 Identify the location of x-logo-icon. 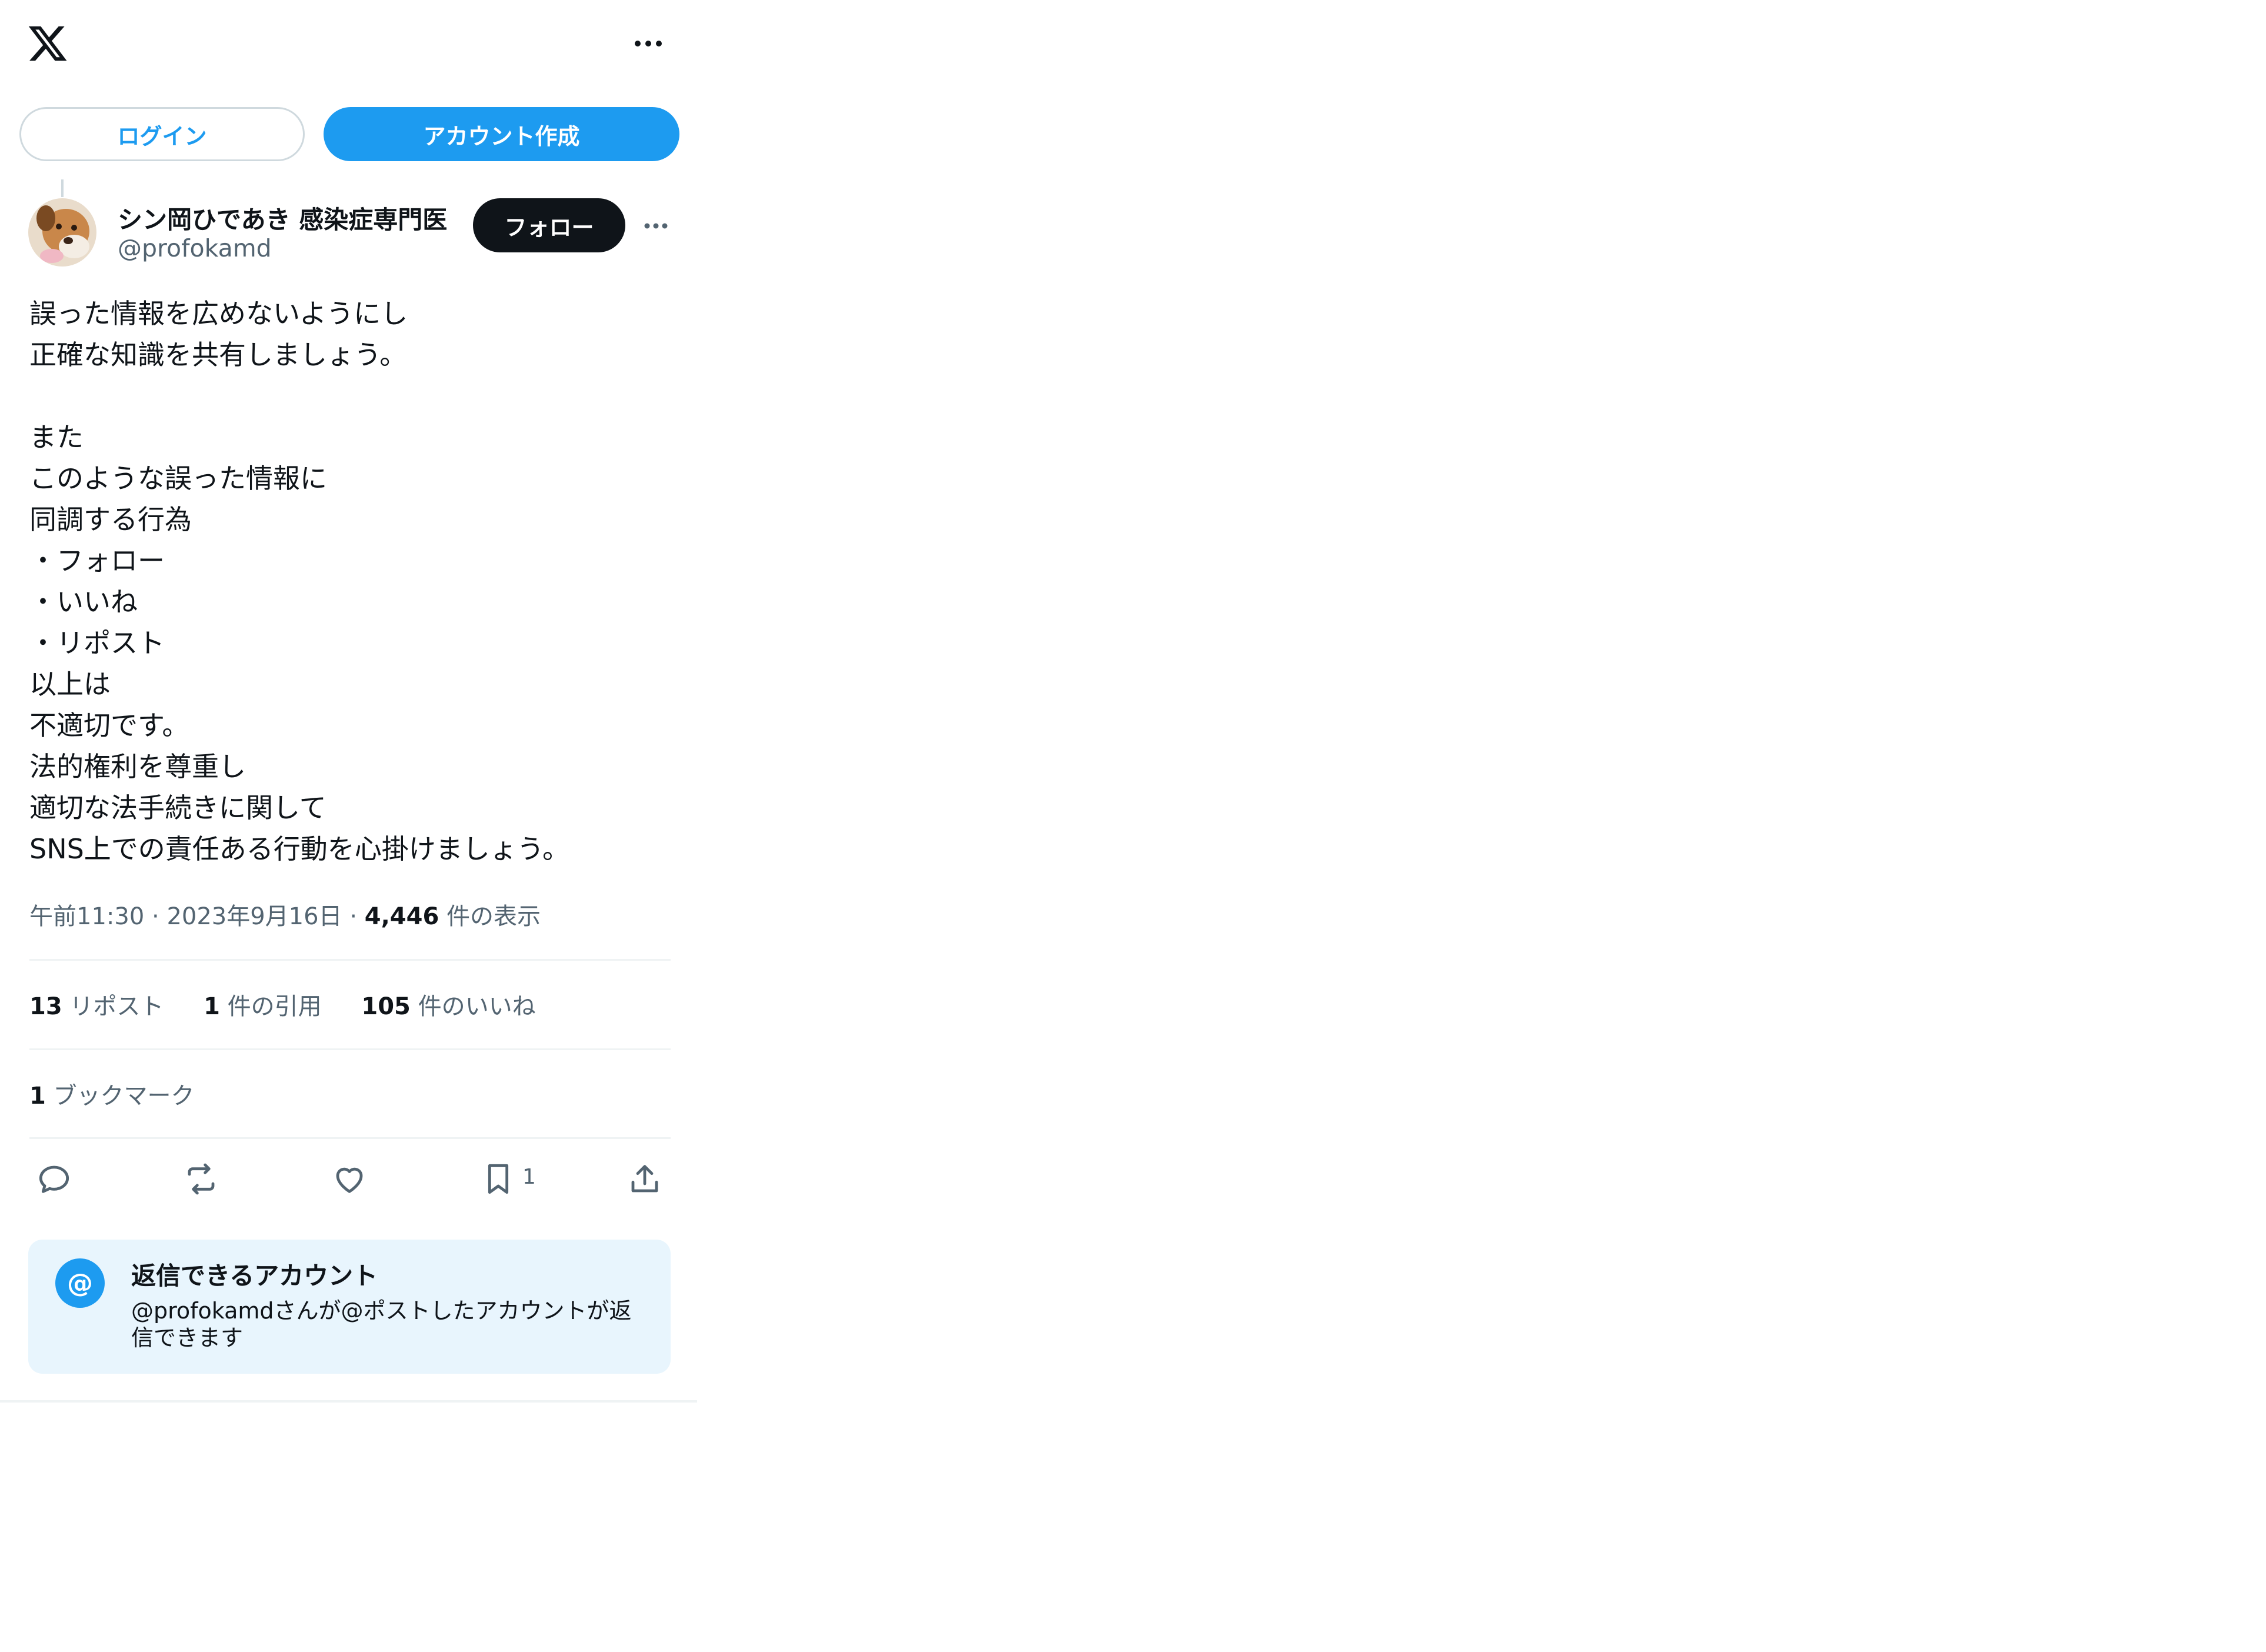
(47, 43).